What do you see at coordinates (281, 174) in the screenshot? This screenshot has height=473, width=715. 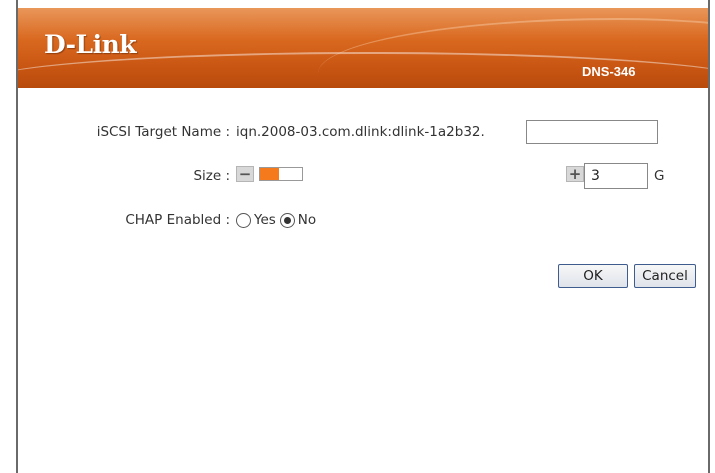 I see `size-slider` at bounding box center [281, 174].